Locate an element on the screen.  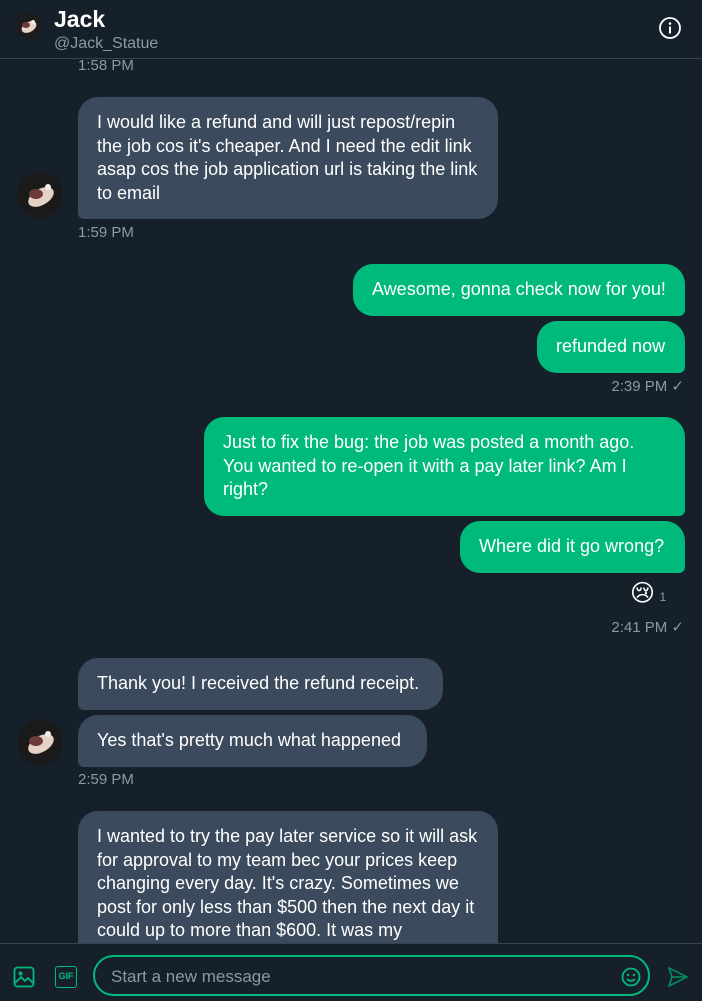
emoji-icon is located at coordinates (631, 977).